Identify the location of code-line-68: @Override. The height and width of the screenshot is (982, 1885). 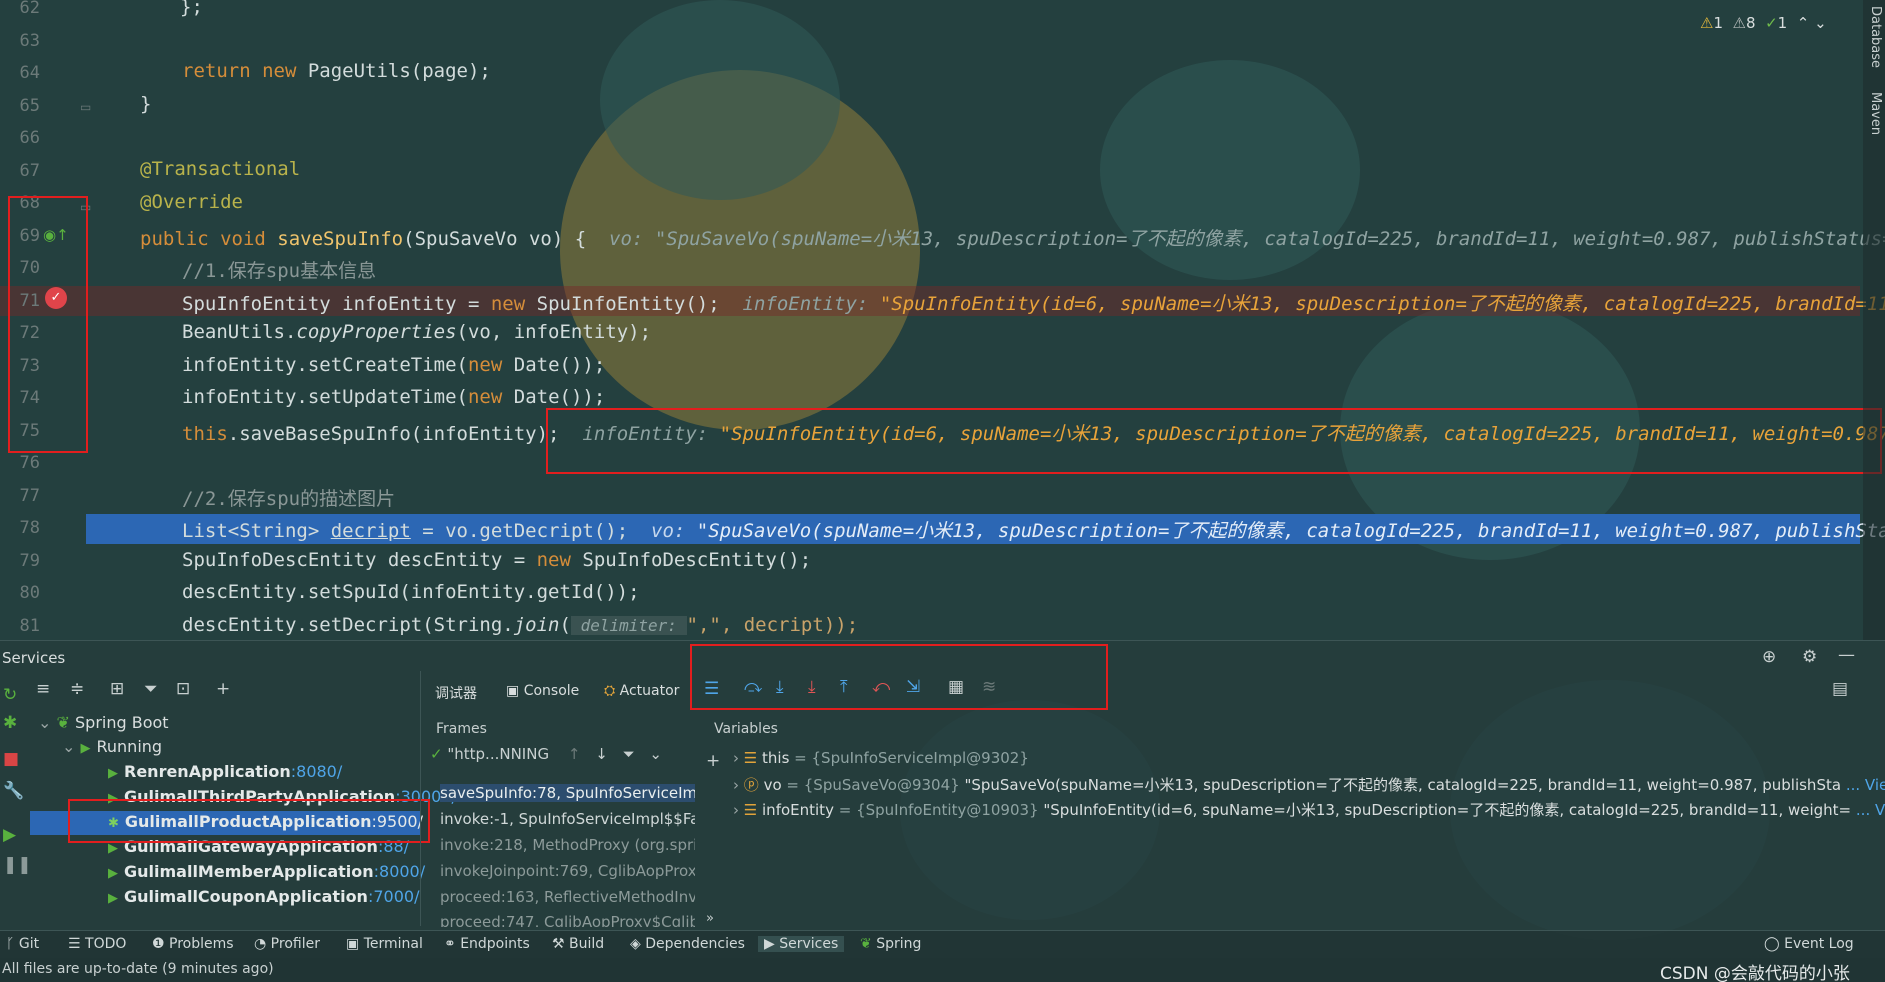
(191, 202).